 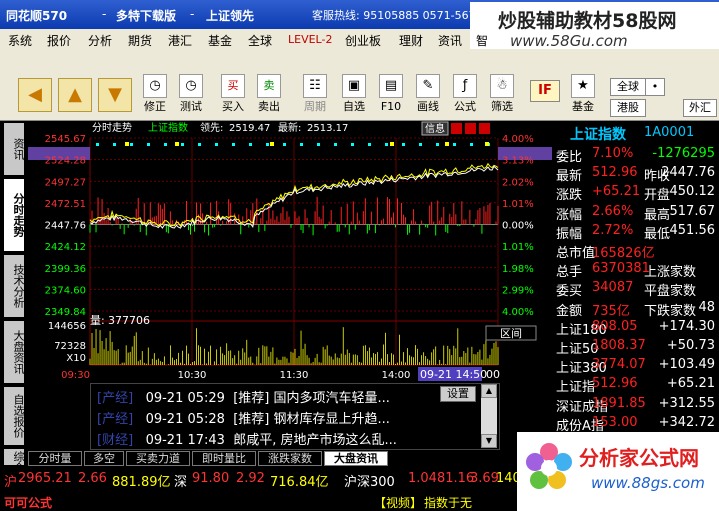 What do you see at coordinates (14, 416) in the screenshot?
I see `sidetab-watch: 自选报价` at bounding box center [14, 416].